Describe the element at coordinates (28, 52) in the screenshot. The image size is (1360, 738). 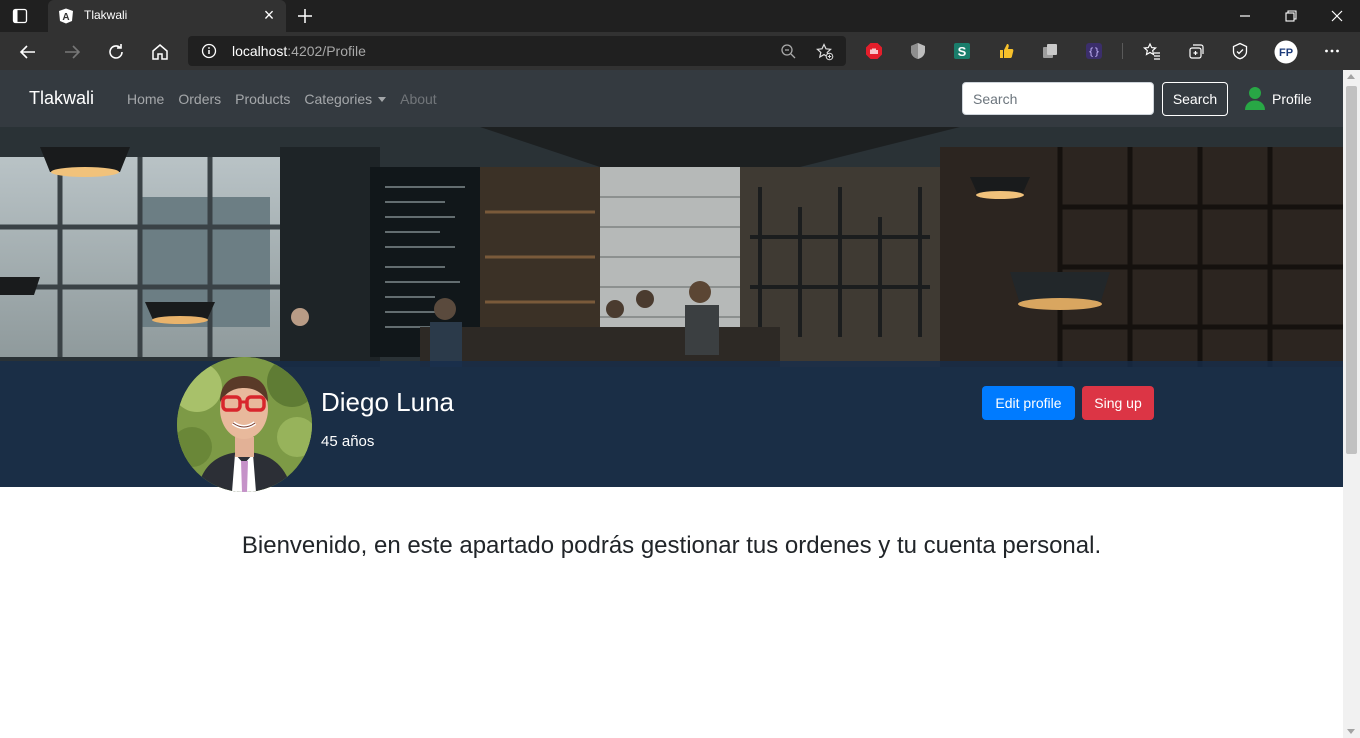
I see `back-icon` at that location.